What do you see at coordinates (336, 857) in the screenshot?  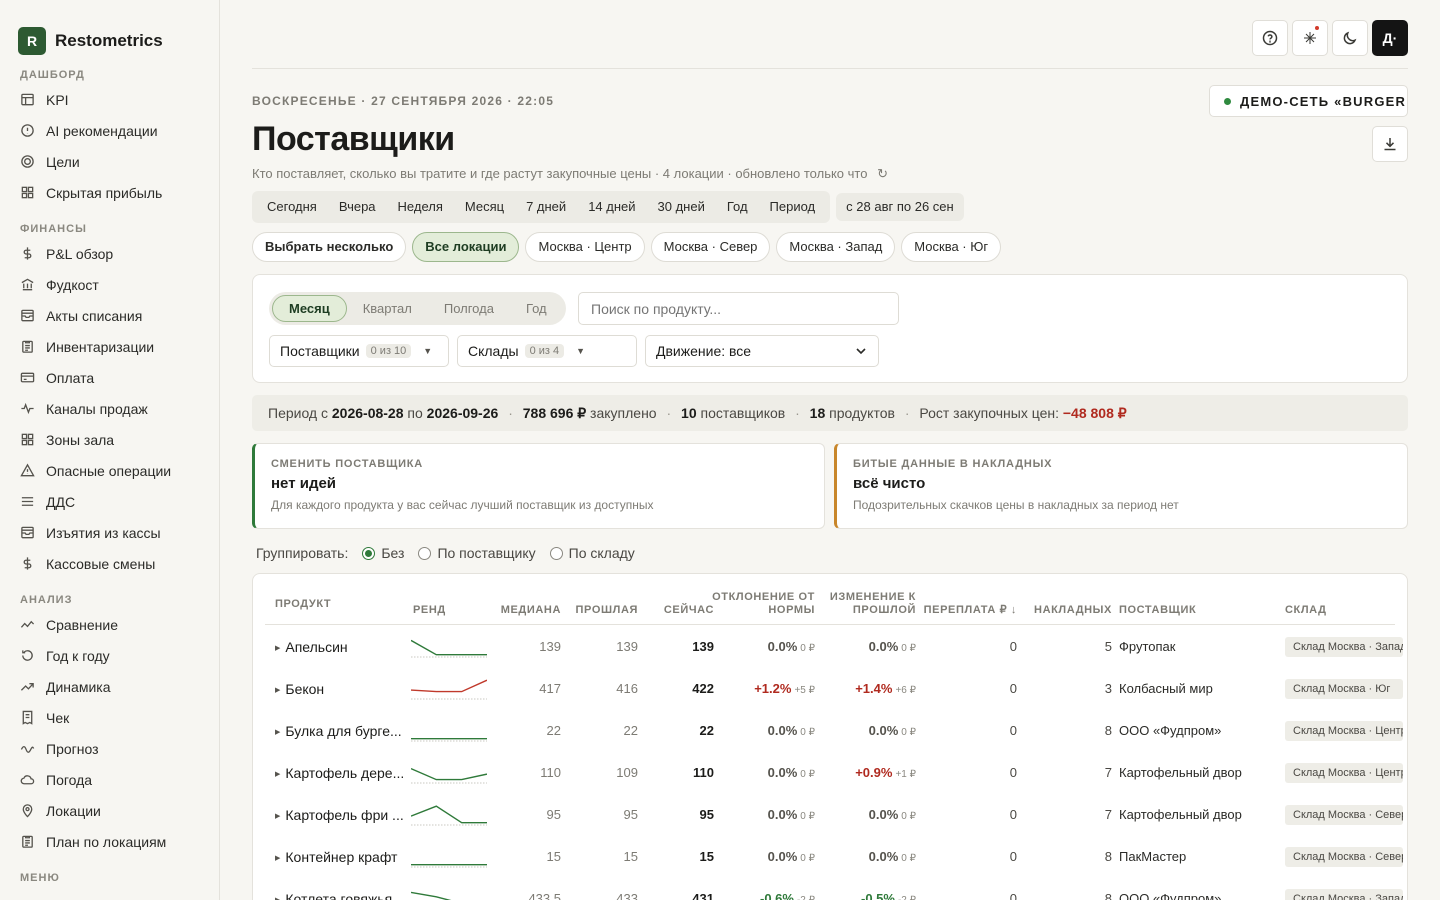 I see `product-name-cell: ▶ Контейнер крафт` at bounding box center [336, 857].